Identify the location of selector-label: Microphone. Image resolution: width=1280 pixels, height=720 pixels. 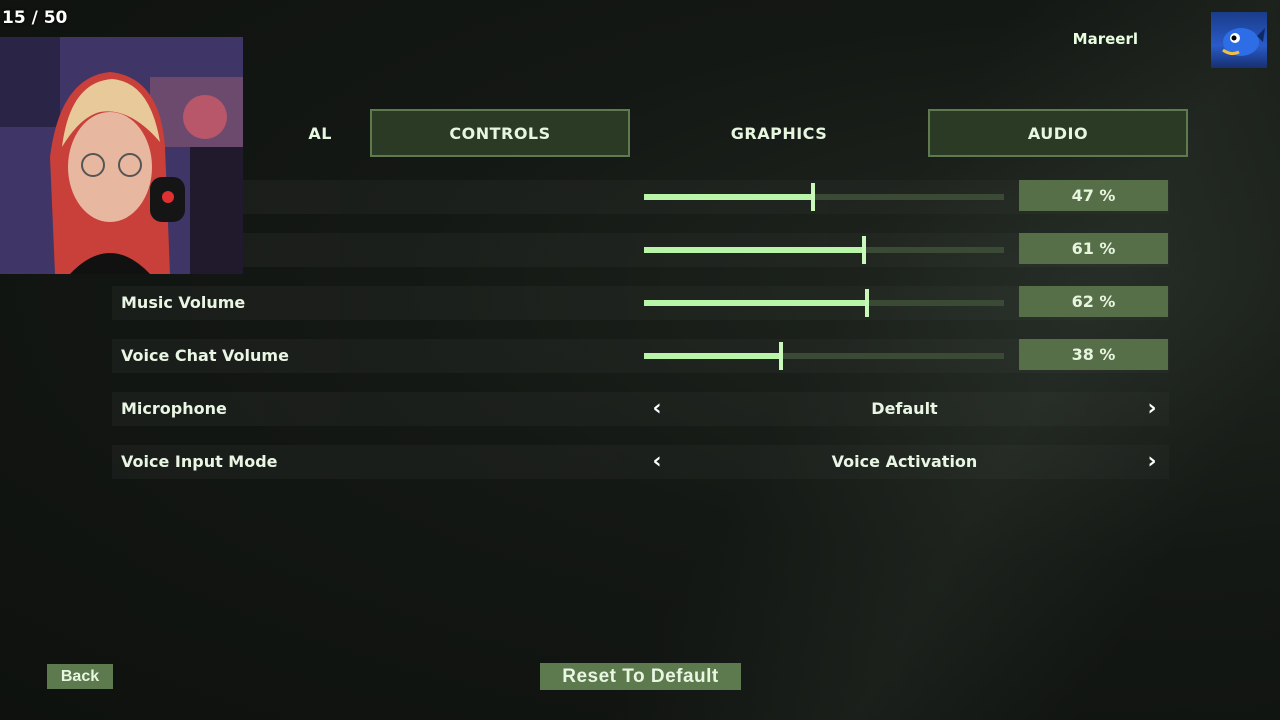
(174, 408).